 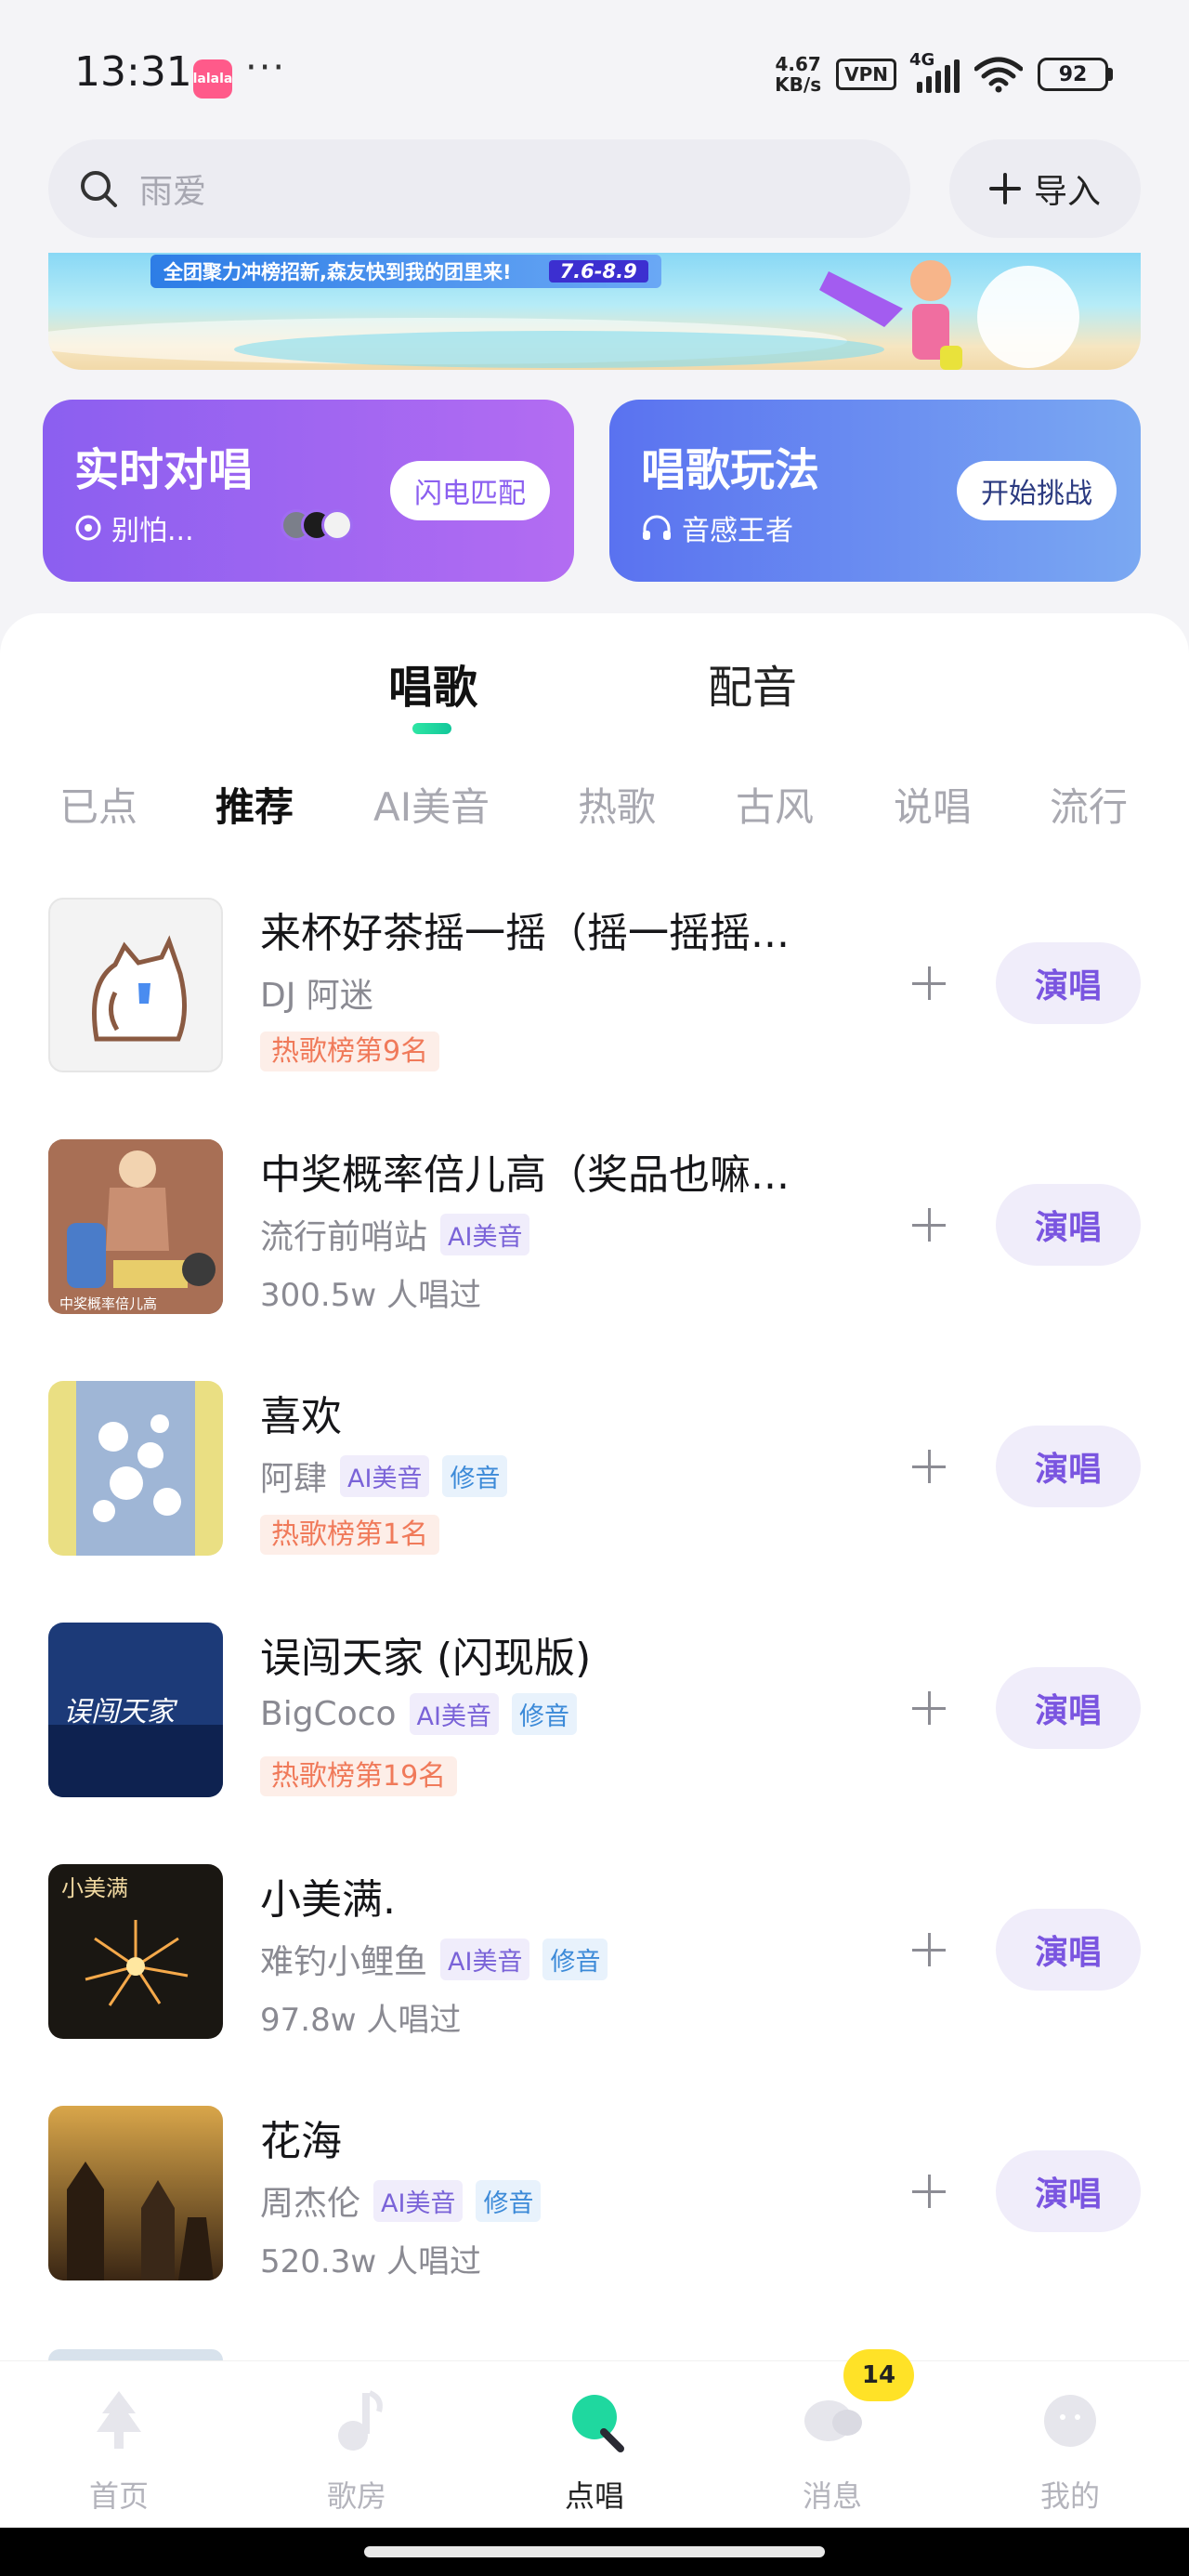 What do you see at coordinates (120, 1712) in the screenshot?
I see `cover-caption: 误闯天家` at bounding box center [120, 1712].